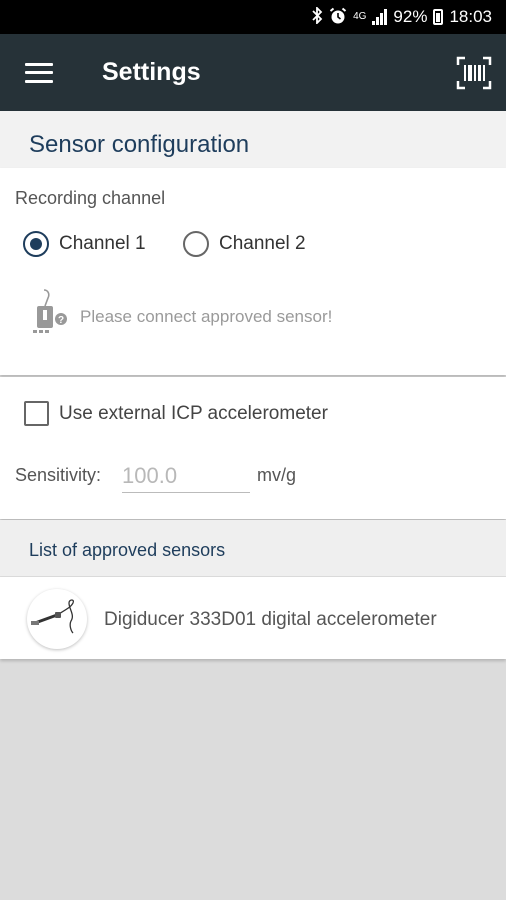  I want to click on battery-percent: 92%, so click(410, 16).